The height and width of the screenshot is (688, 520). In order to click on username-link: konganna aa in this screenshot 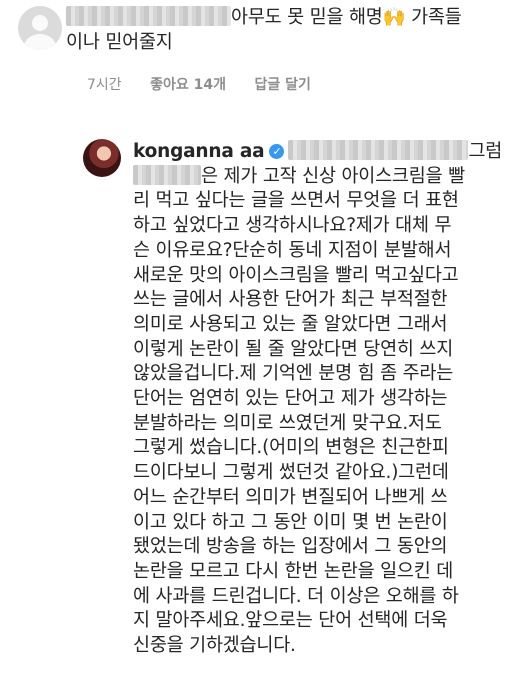, I will do `click(199, 151)`.